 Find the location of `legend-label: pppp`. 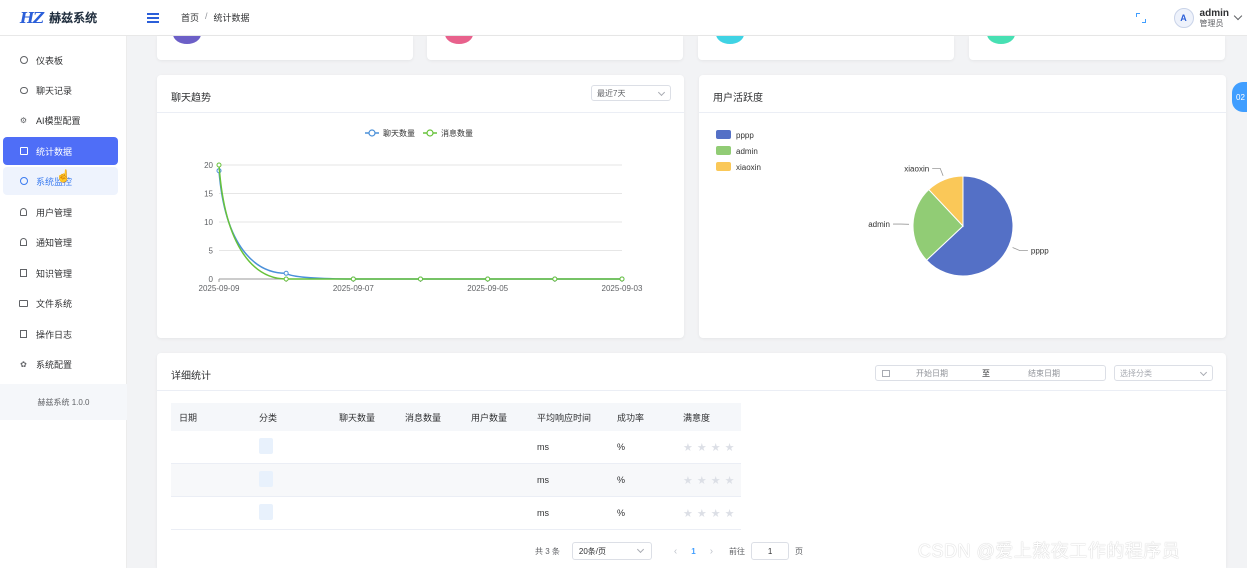

legend-label: pppp is located at coordinates (745, 135).